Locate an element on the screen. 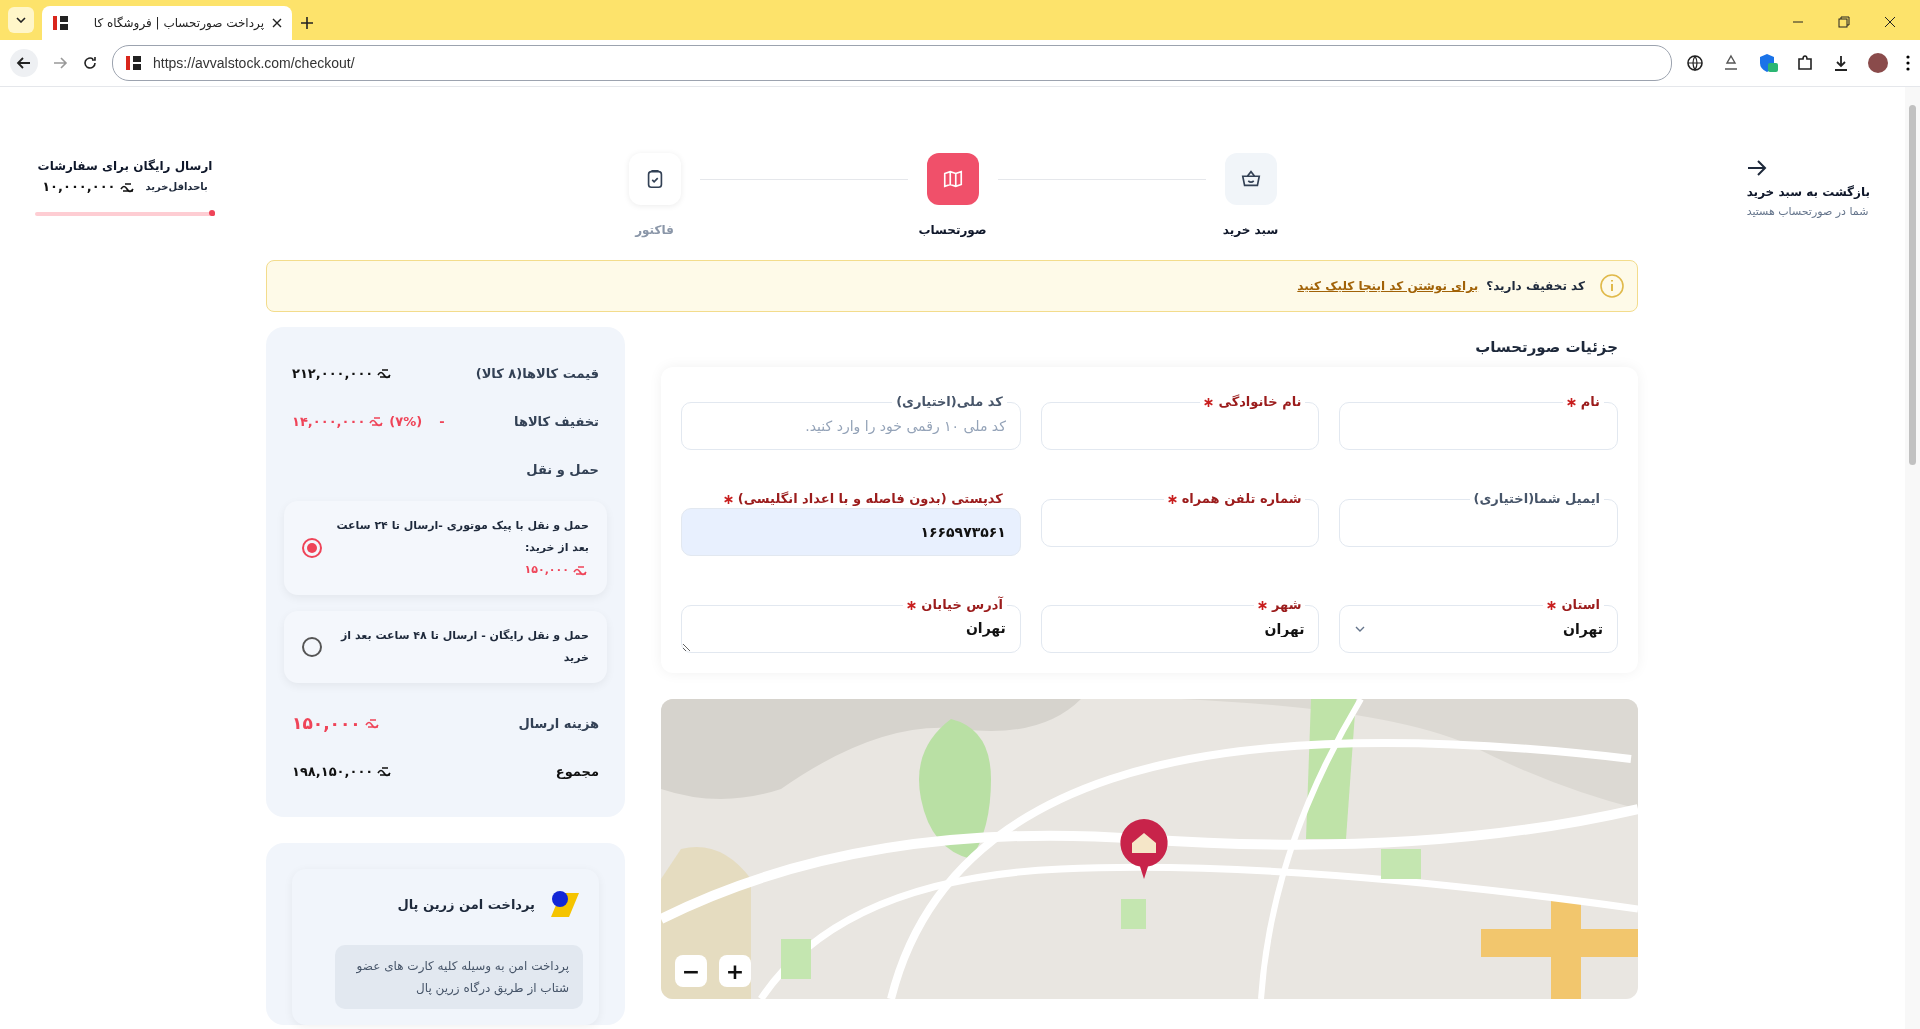 The image size is (1920, 1029). scrollbar is located at coordinates (1912, 558).